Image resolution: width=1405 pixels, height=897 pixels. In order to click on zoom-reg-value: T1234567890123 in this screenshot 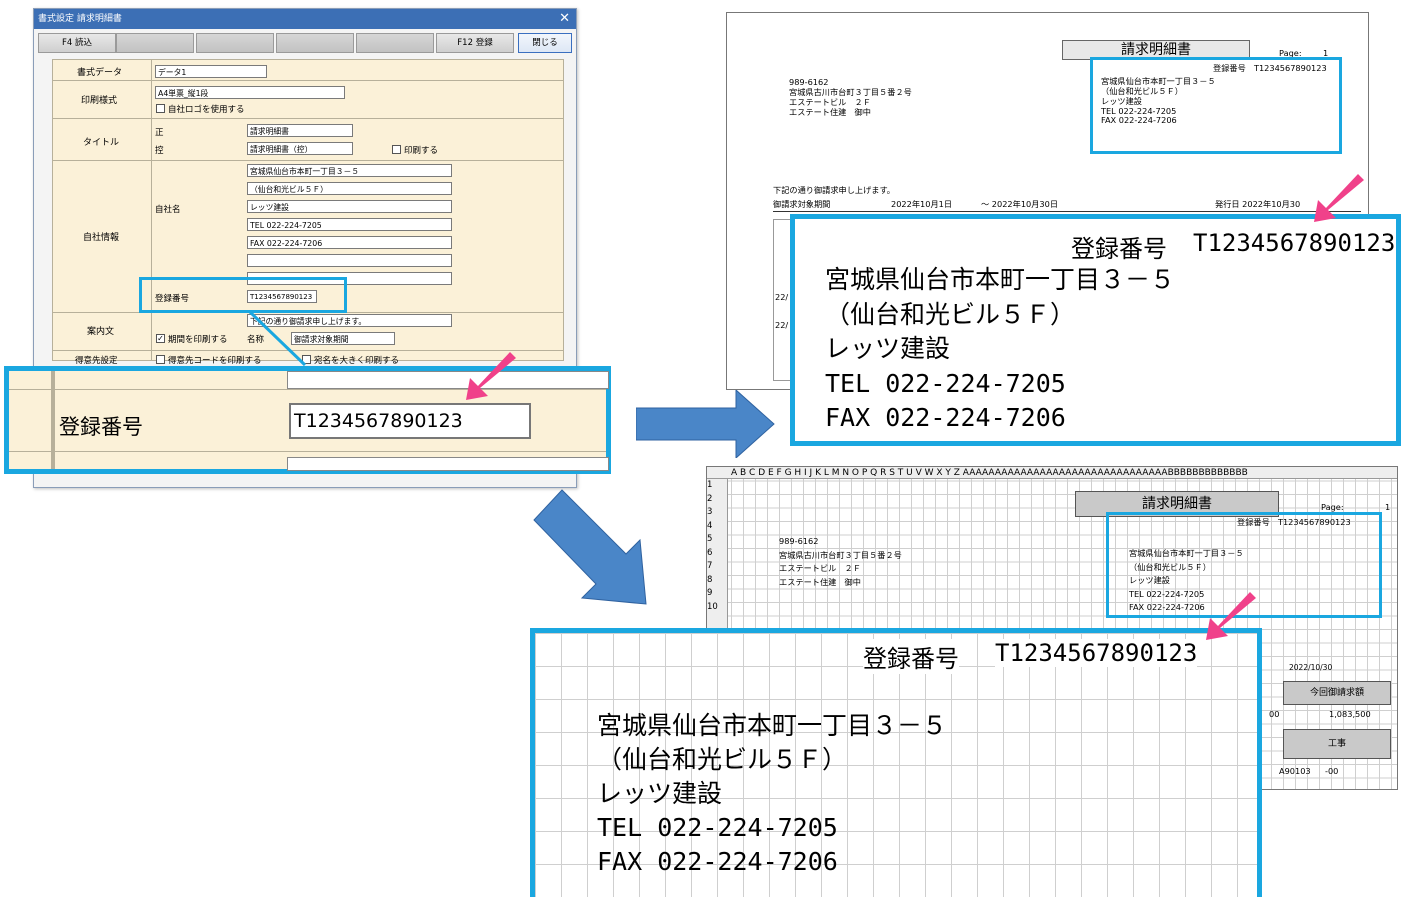, I will do `click(1294, 243)`.